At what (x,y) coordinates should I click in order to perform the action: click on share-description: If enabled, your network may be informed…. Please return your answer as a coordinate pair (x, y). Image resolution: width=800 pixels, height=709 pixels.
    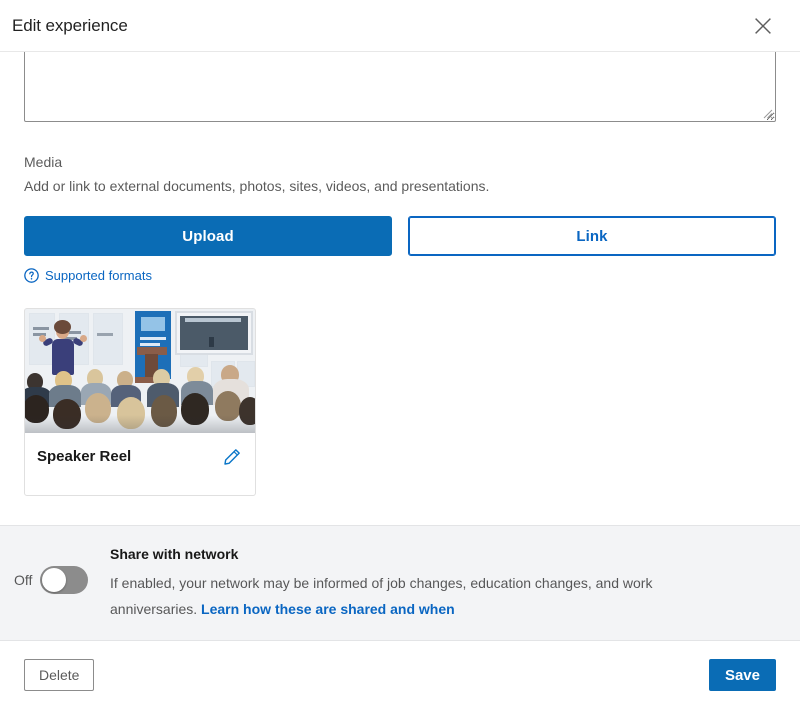
    Looking at the image, I should click on (425, 596).